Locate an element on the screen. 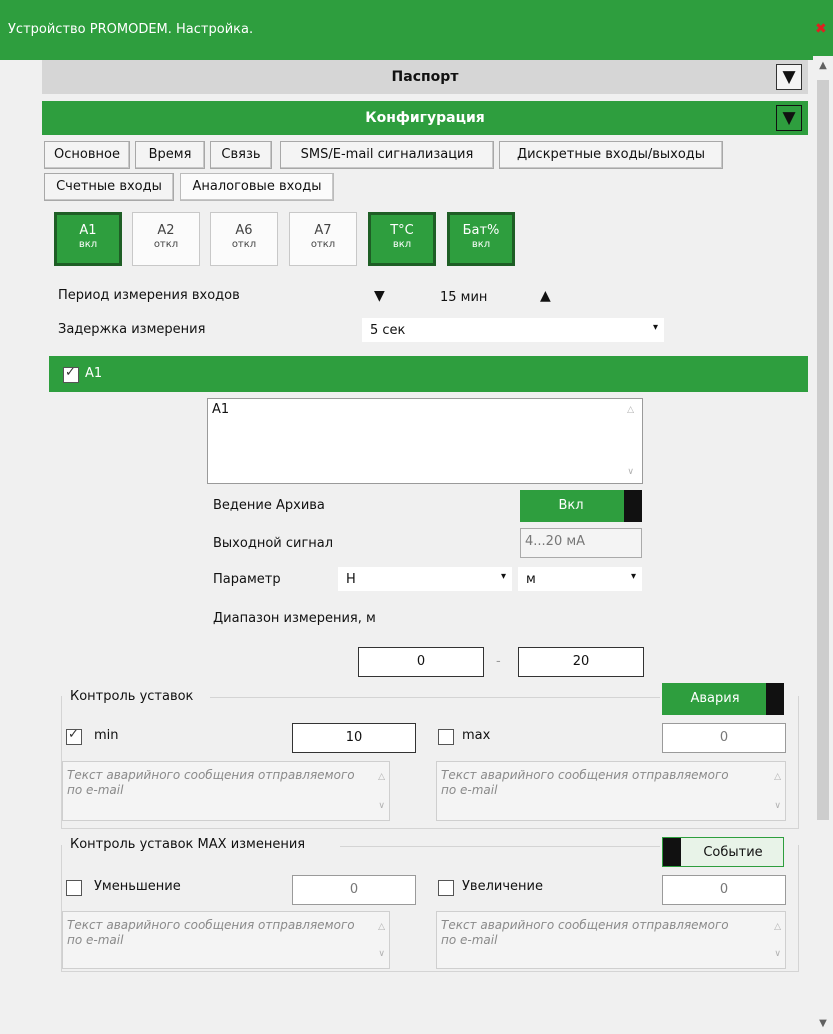  decrease-value-input: 0 is located at coordinates (354, 890).